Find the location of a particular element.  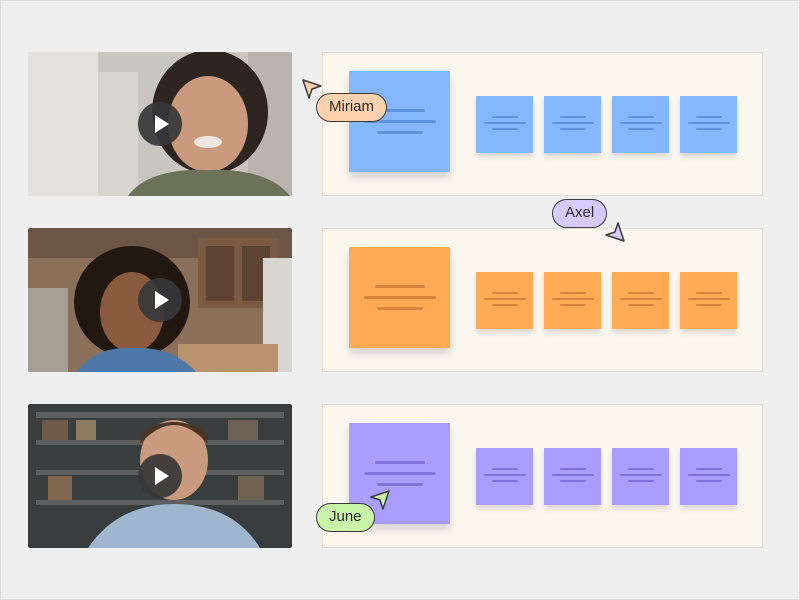

june-cursor-label: June is located at coordinates (345, 517).